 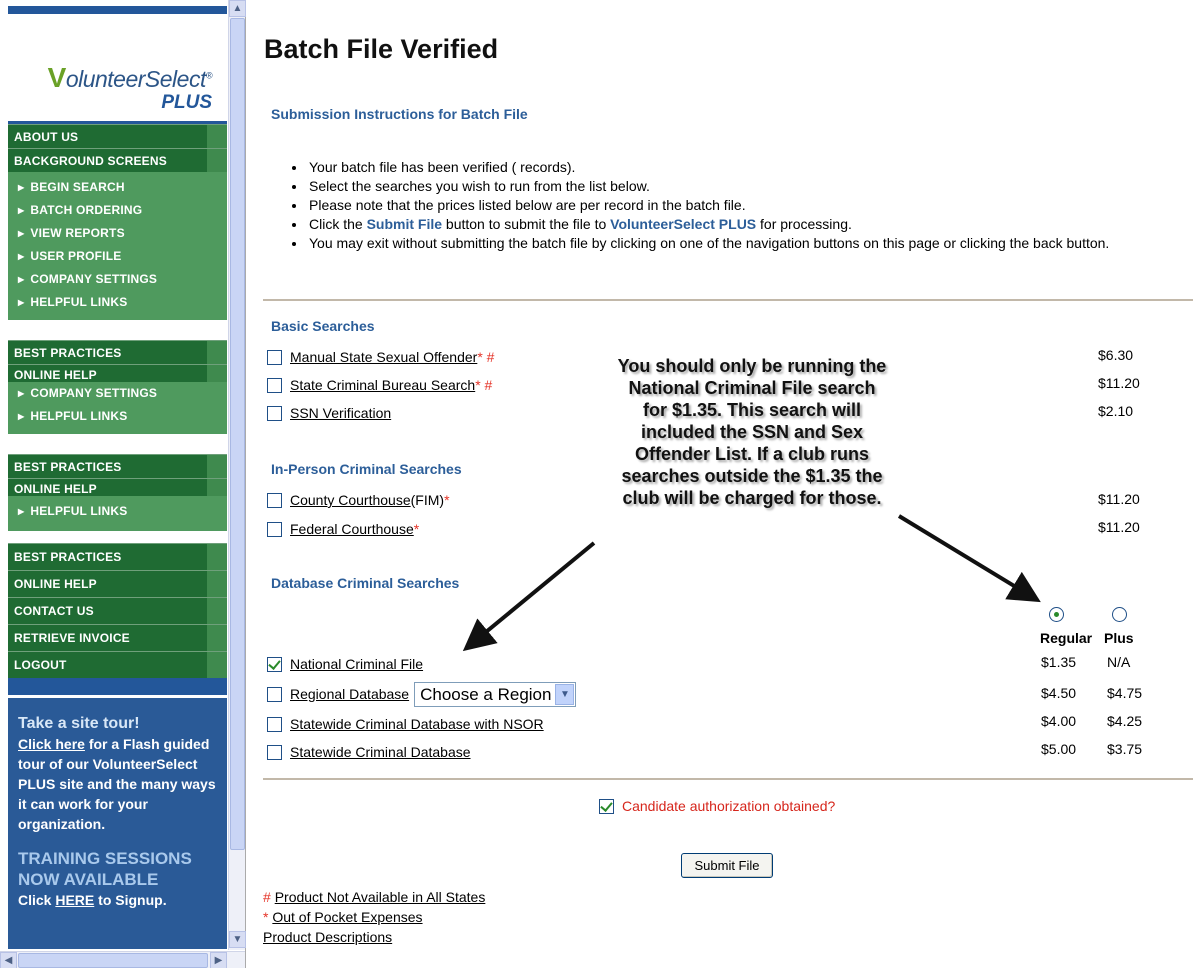 What do you see at coordinates (117, 688) in the screenshot?
I see `blue-divider` at bounding box center [117, 688].